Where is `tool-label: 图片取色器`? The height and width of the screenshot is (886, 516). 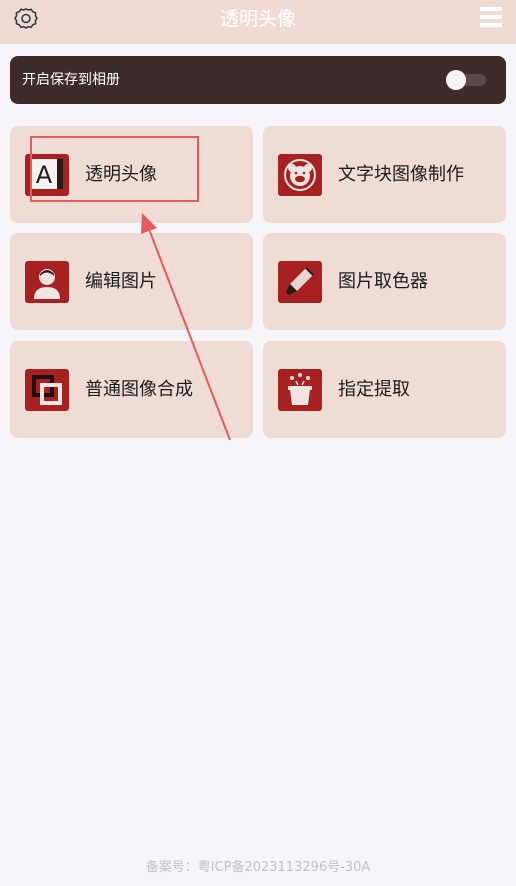 tool-label: 图片取色器 is located at coordinates (383, 281).